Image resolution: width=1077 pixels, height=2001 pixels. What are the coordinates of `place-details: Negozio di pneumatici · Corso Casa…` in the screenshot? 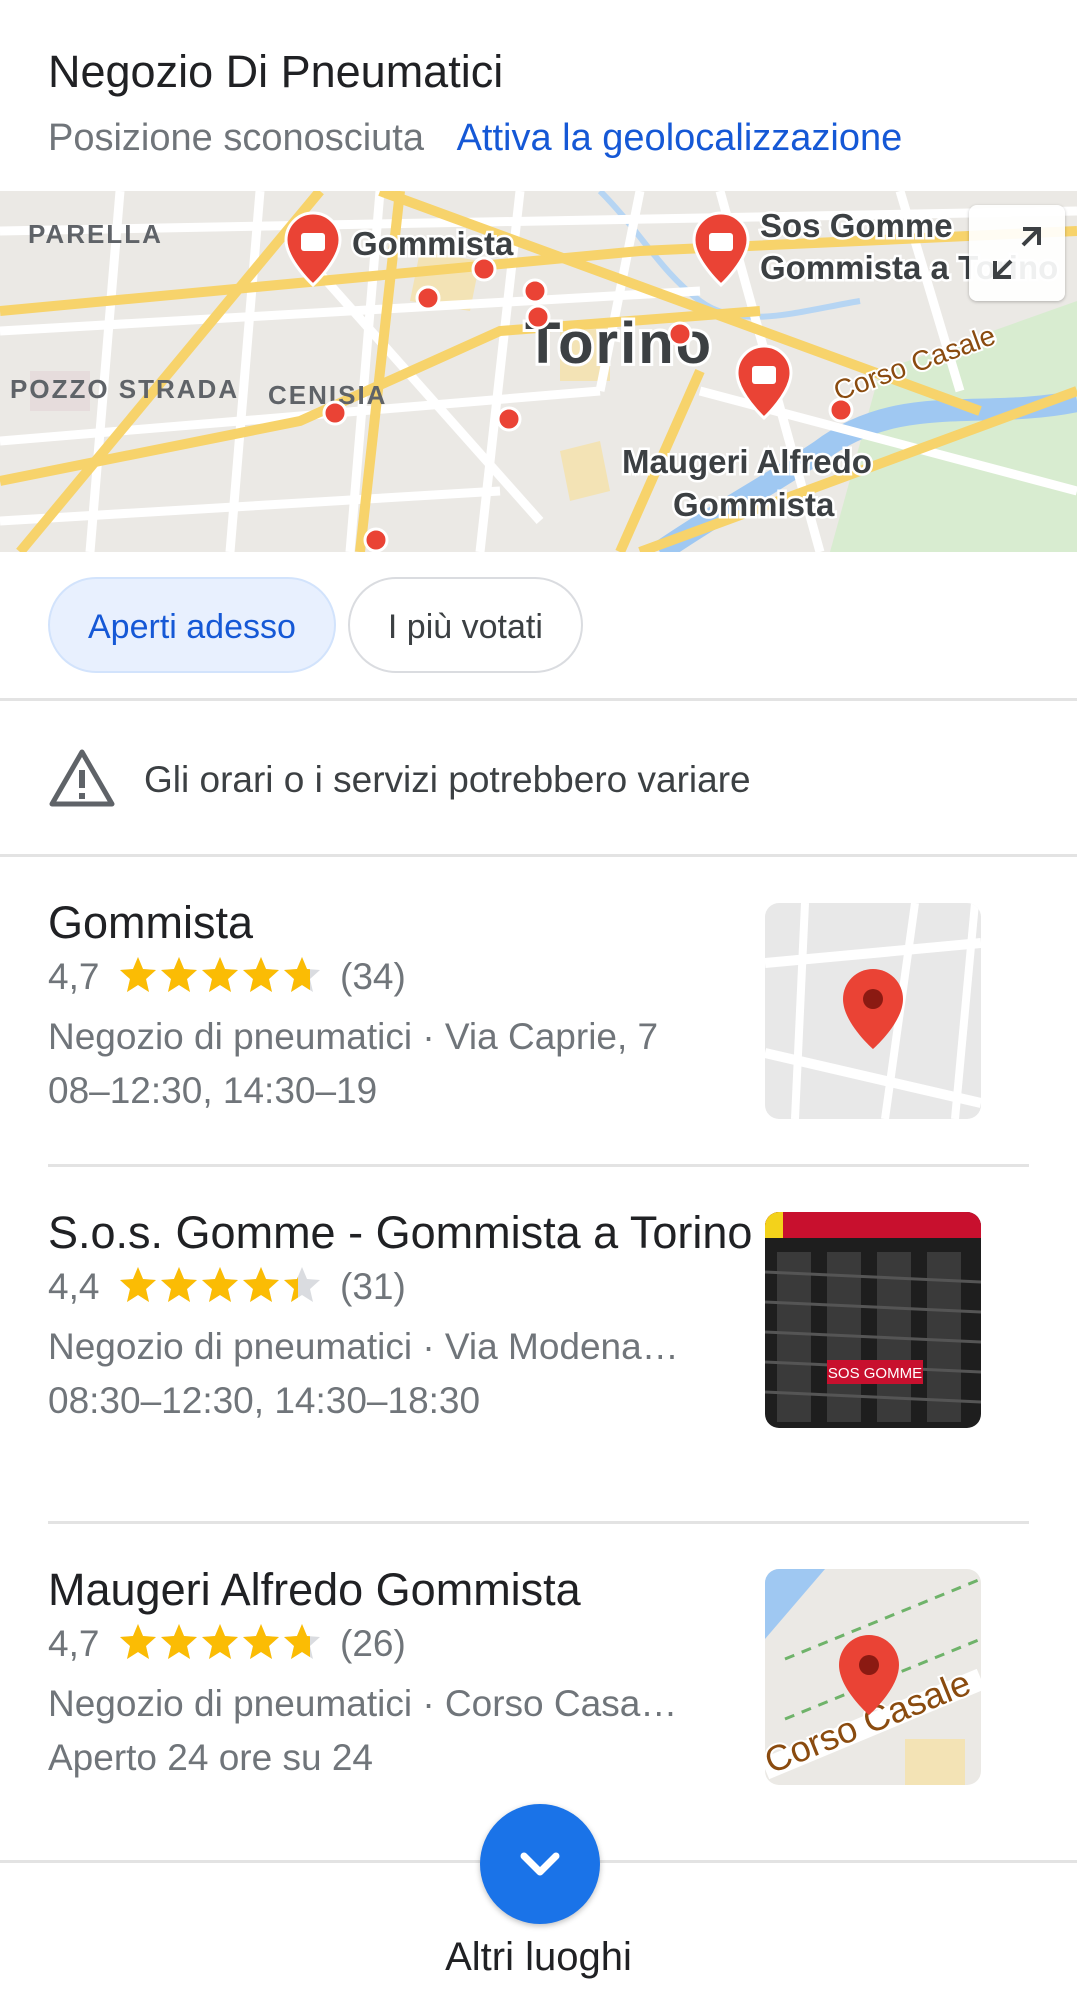 It's located at (363, 1703).